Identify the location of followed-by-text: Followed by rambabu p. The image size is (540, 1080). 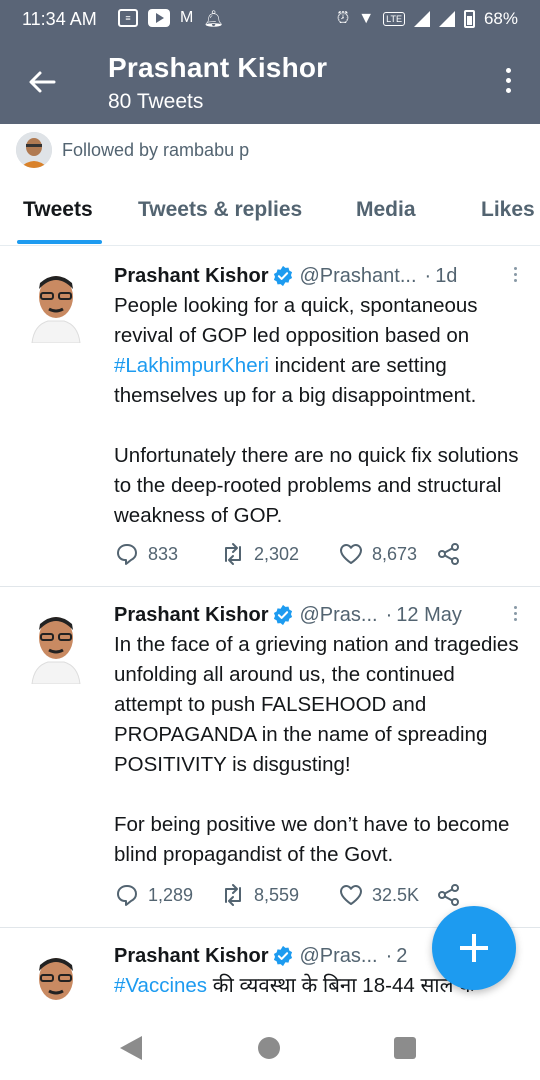
(156, 149).